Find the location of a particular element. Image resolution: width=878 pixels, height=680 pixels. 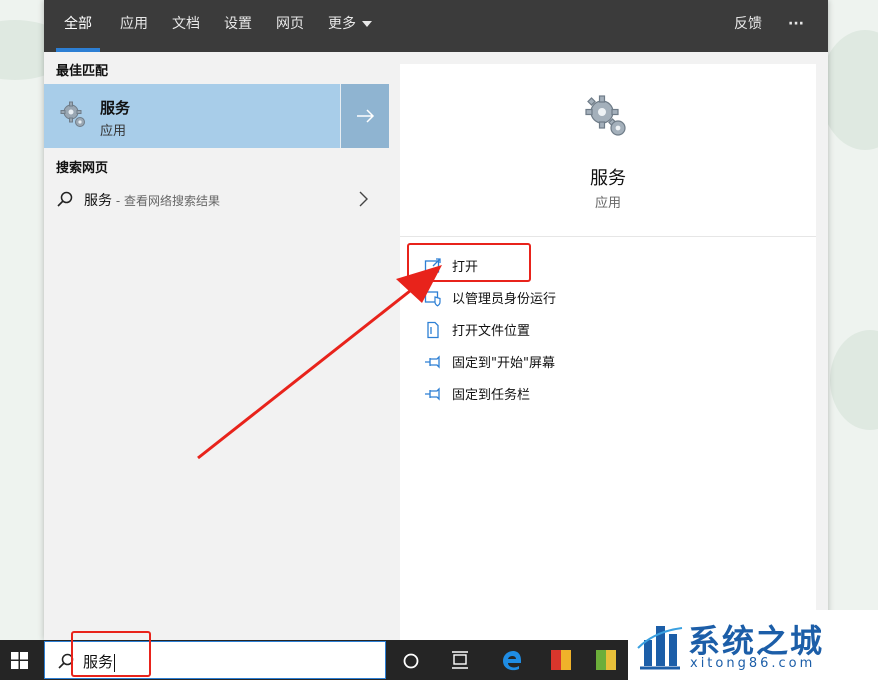

action-open-file-location-label: 打开文件位置 is located at coordinates (491, 331).